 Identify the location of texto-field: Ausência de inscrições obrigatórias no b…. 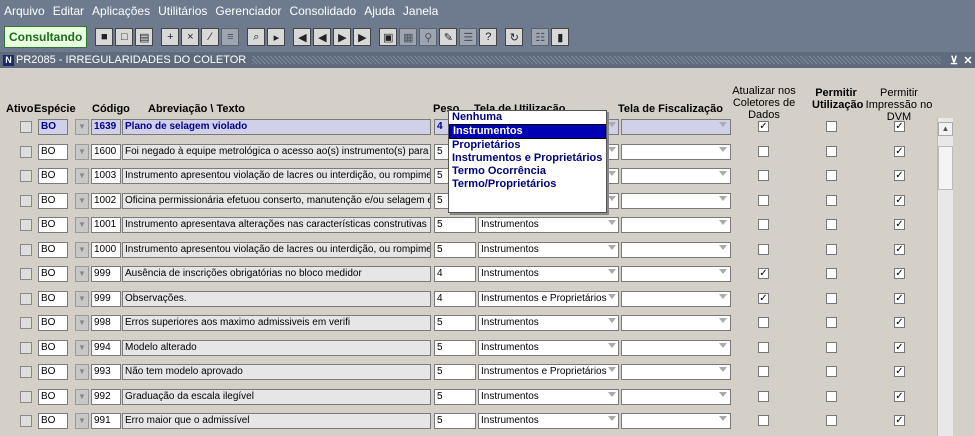
(276, 274).